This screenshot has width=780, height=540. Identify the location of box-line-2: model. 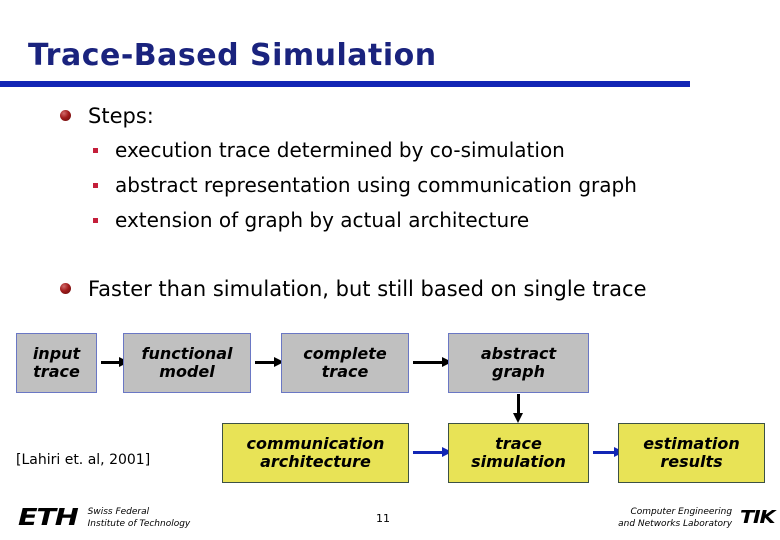
(187, 371).